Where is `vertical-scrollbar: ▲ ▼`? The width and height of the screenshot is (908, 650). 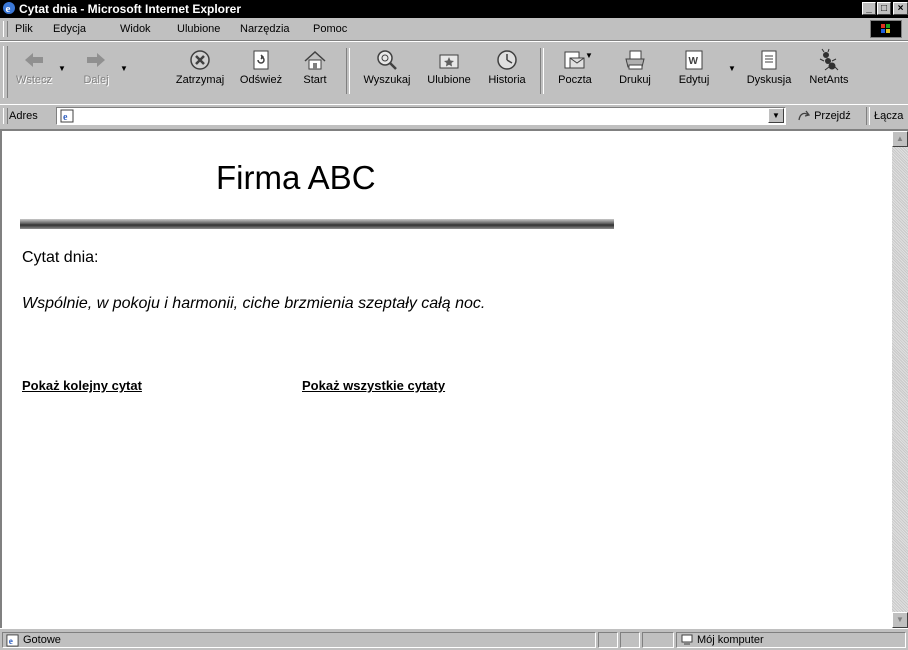
vertical-scrollbar: ▲ ▼ is located at coordinates (900, 379).